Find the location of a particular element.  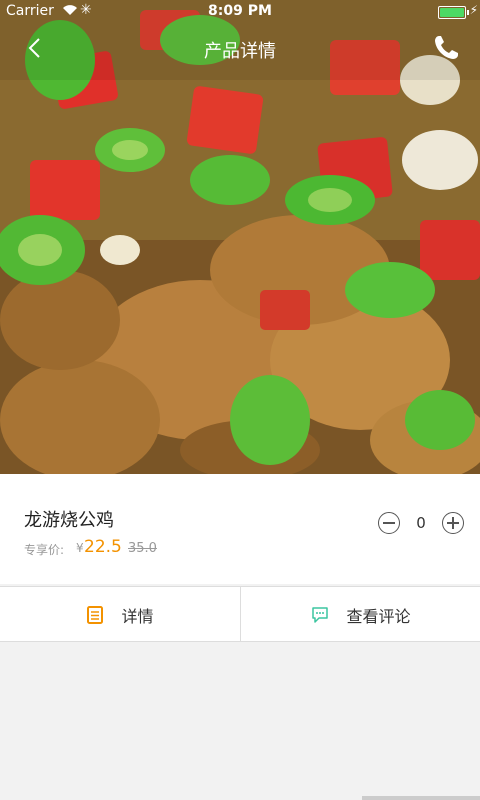

scroll-indicator is located at coordinates (421, 798).